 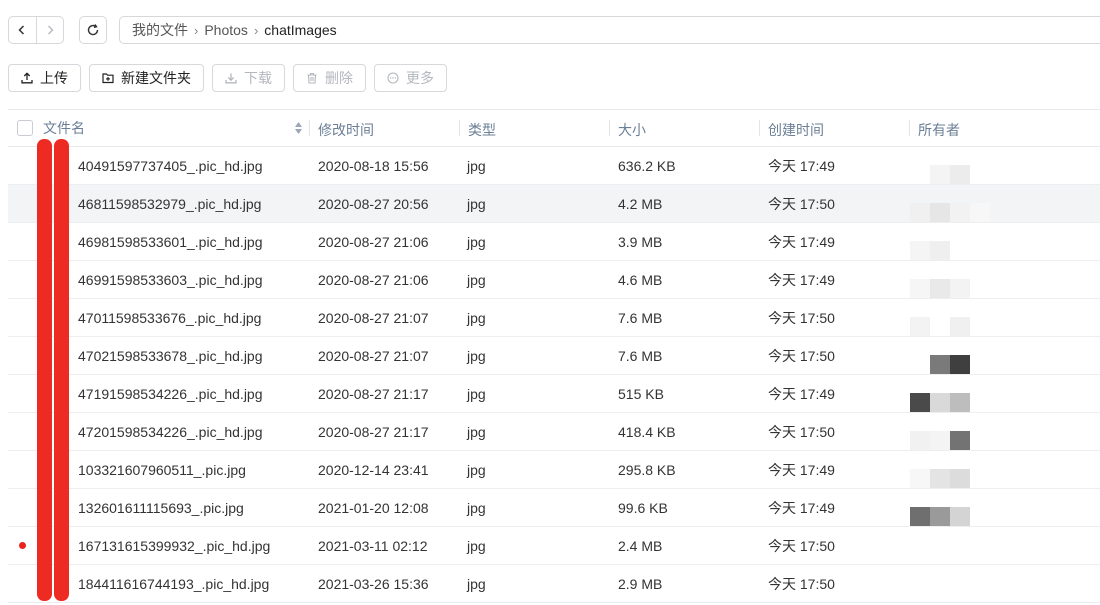 I want to click on cell-filename: 46981598533601_.pic_hd.jpg, so click(x=170, y=241).